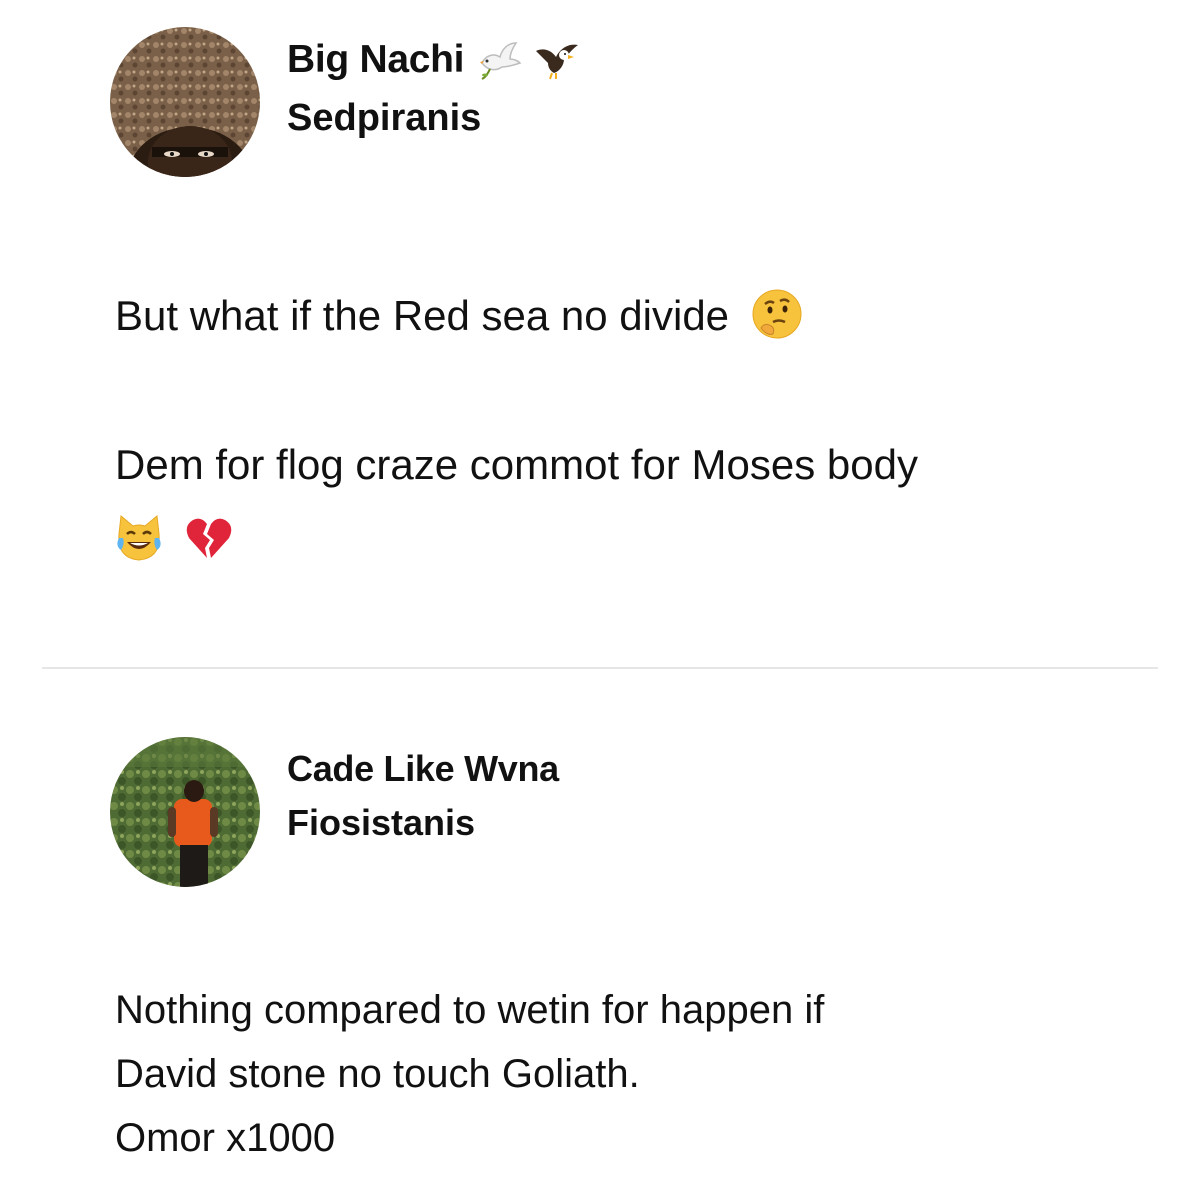  What do you see at coordinates (377, 1074) in the screenshot?
I see `post-text-line: David stone no touch Goliath.` at bounding box center [377, 1074].